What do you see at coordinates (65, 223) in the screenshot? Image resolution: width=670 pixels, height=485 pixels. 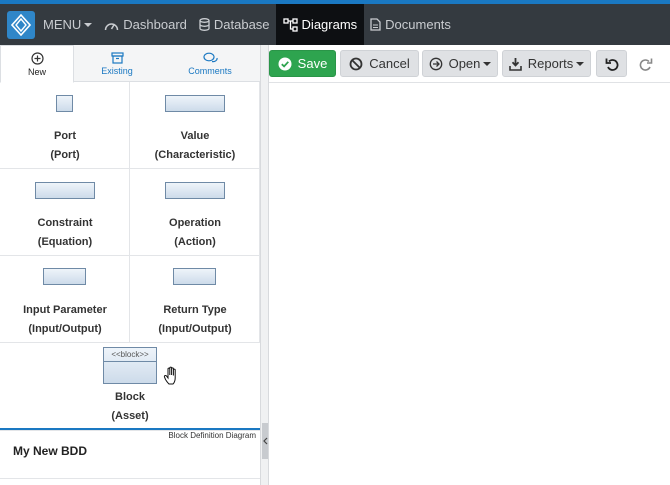 I see `palette-item-name: Constraint` at bounding box center [65, 223].